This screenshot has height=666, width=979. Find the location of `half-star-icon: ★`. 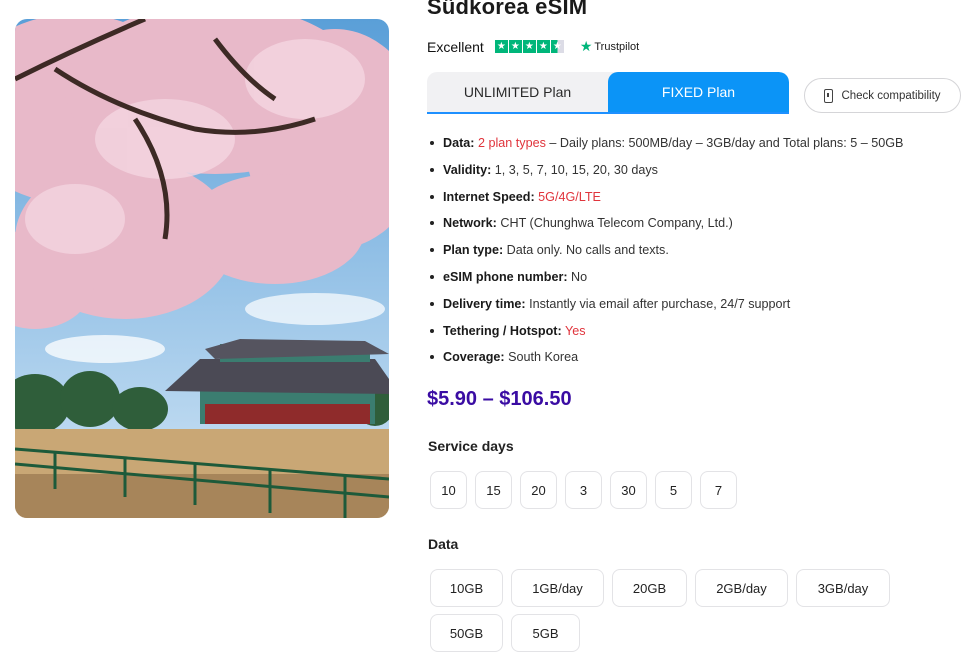

half-star-icon: ★ is located at coordinates (557, 46).